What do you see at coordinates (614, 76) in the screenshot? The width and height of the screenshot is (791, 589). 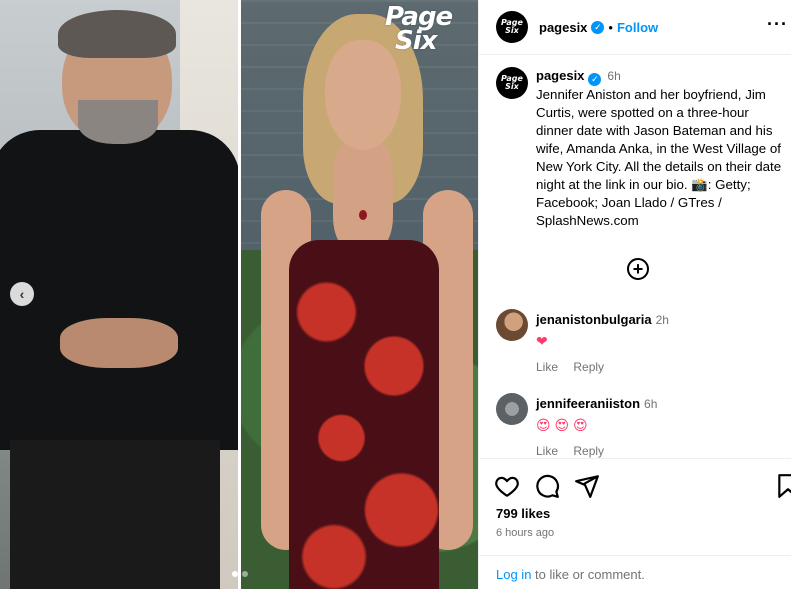 I see `caption-time: 6h` at bounding box center [614, 76].